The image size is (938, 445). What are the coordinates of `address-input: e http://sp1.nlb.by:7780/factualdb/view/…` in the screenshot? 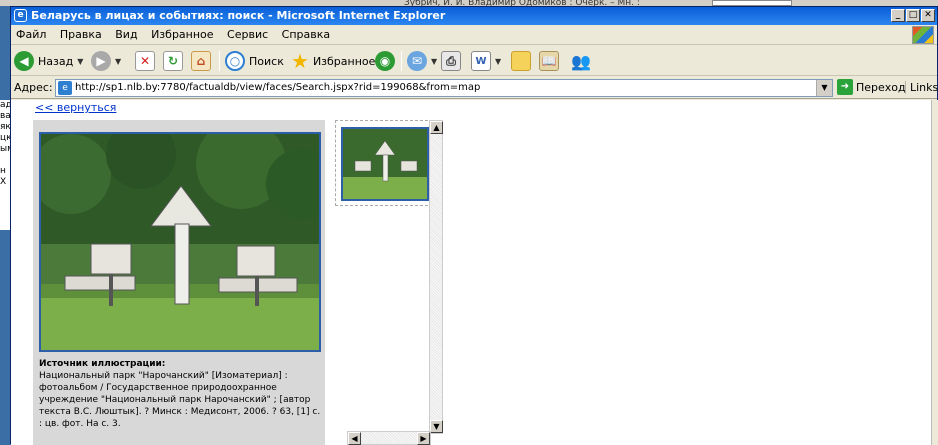 It's located at (444, 88).